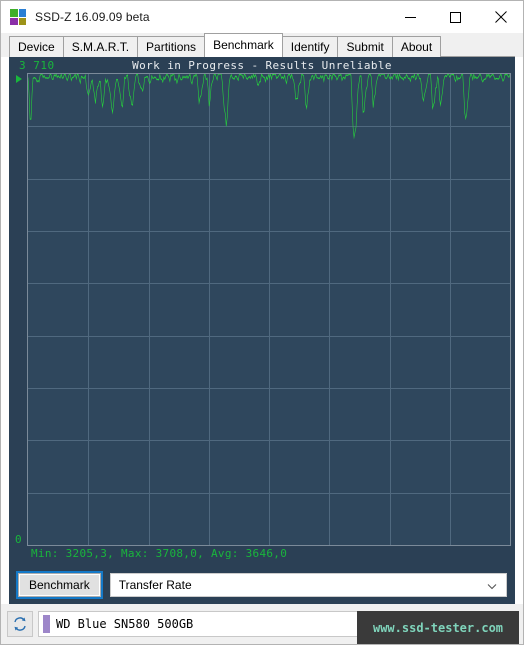 The image size is (524, 645). What do you see at coordinates (19, 79) in the screenshot?
I see `current-position-marker-icon` at bounding box center [19, 79].